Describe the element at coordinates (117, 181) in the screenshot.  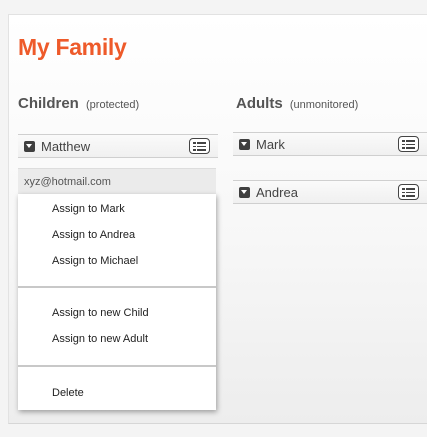
I see `device-email-row: xyz@hotmail.com` at that location.